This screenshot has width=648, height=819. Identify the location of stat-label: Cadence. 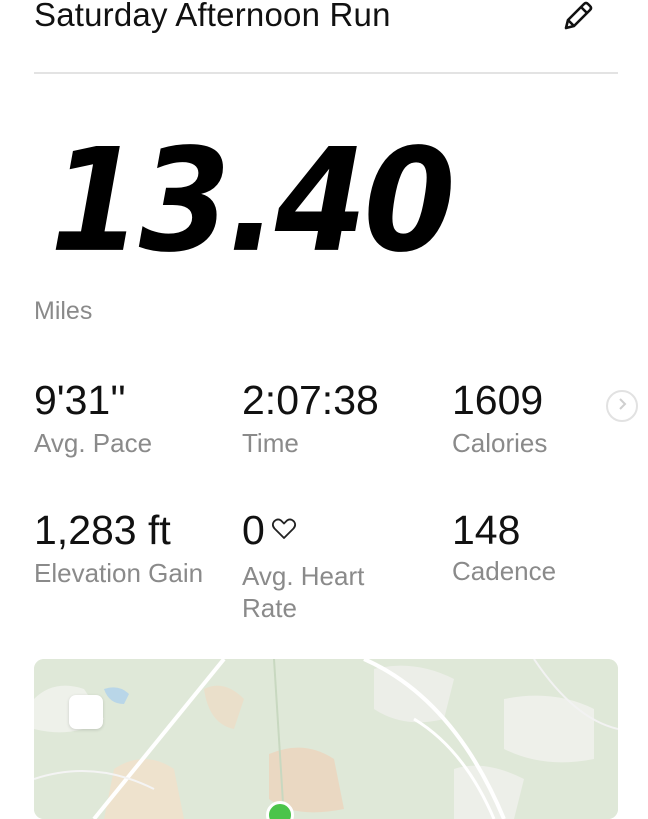
(504, 571).